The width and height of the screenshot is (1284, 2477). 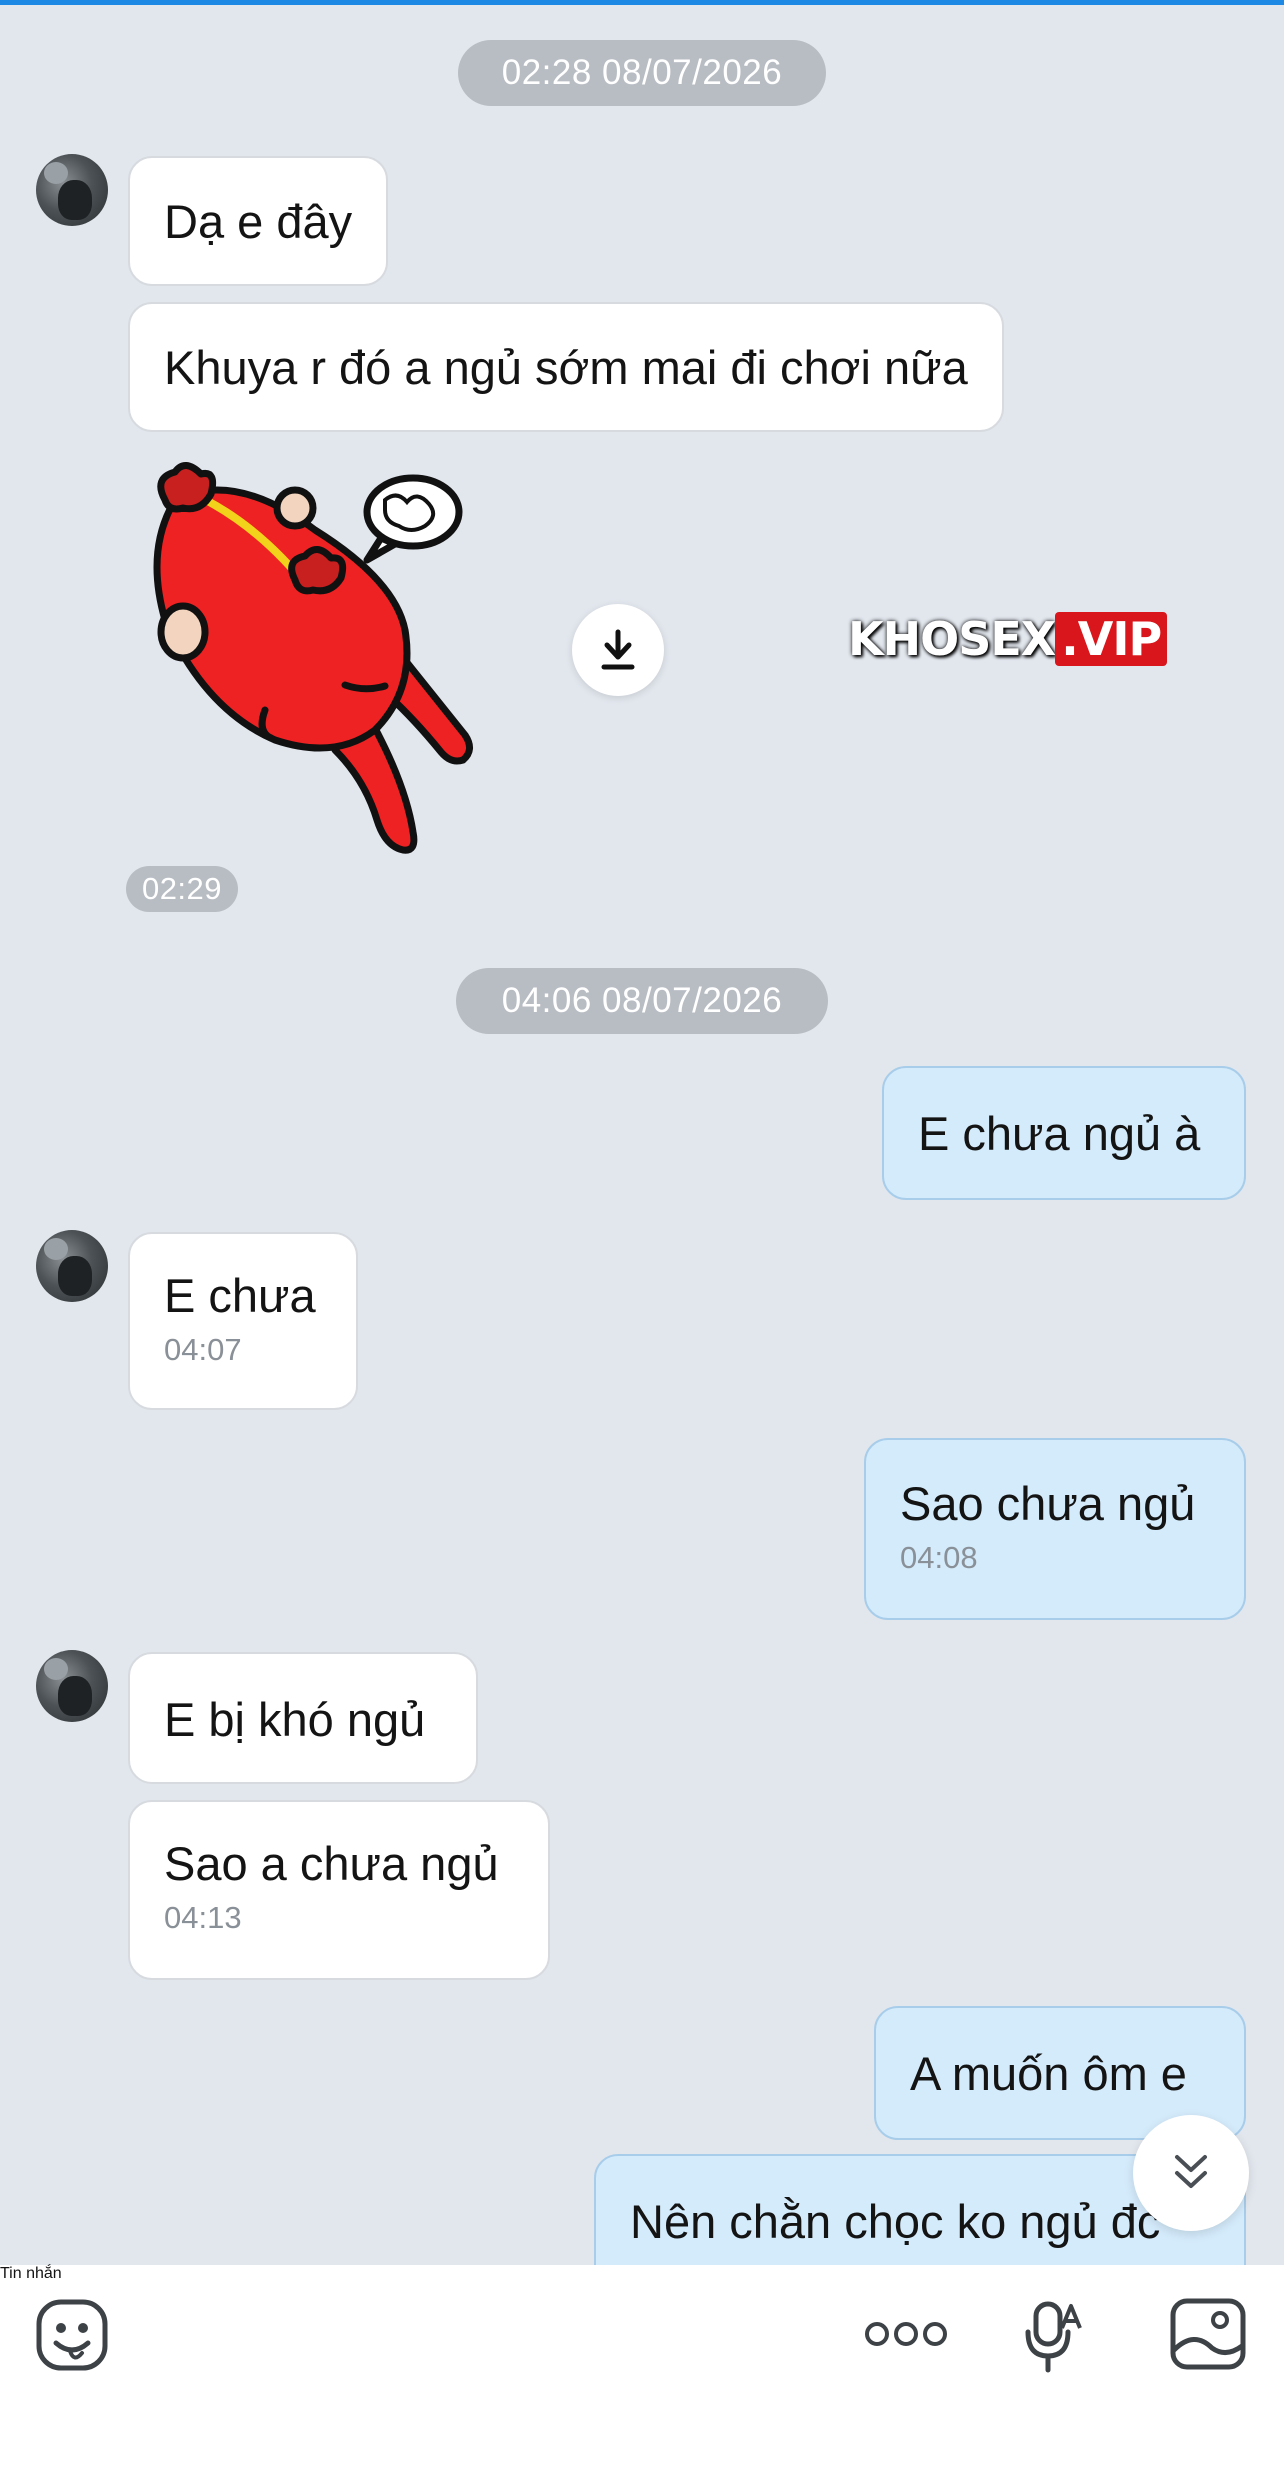 I want to click on message-text: Sao a chưa ngủ, so click(x=331, y=1863).